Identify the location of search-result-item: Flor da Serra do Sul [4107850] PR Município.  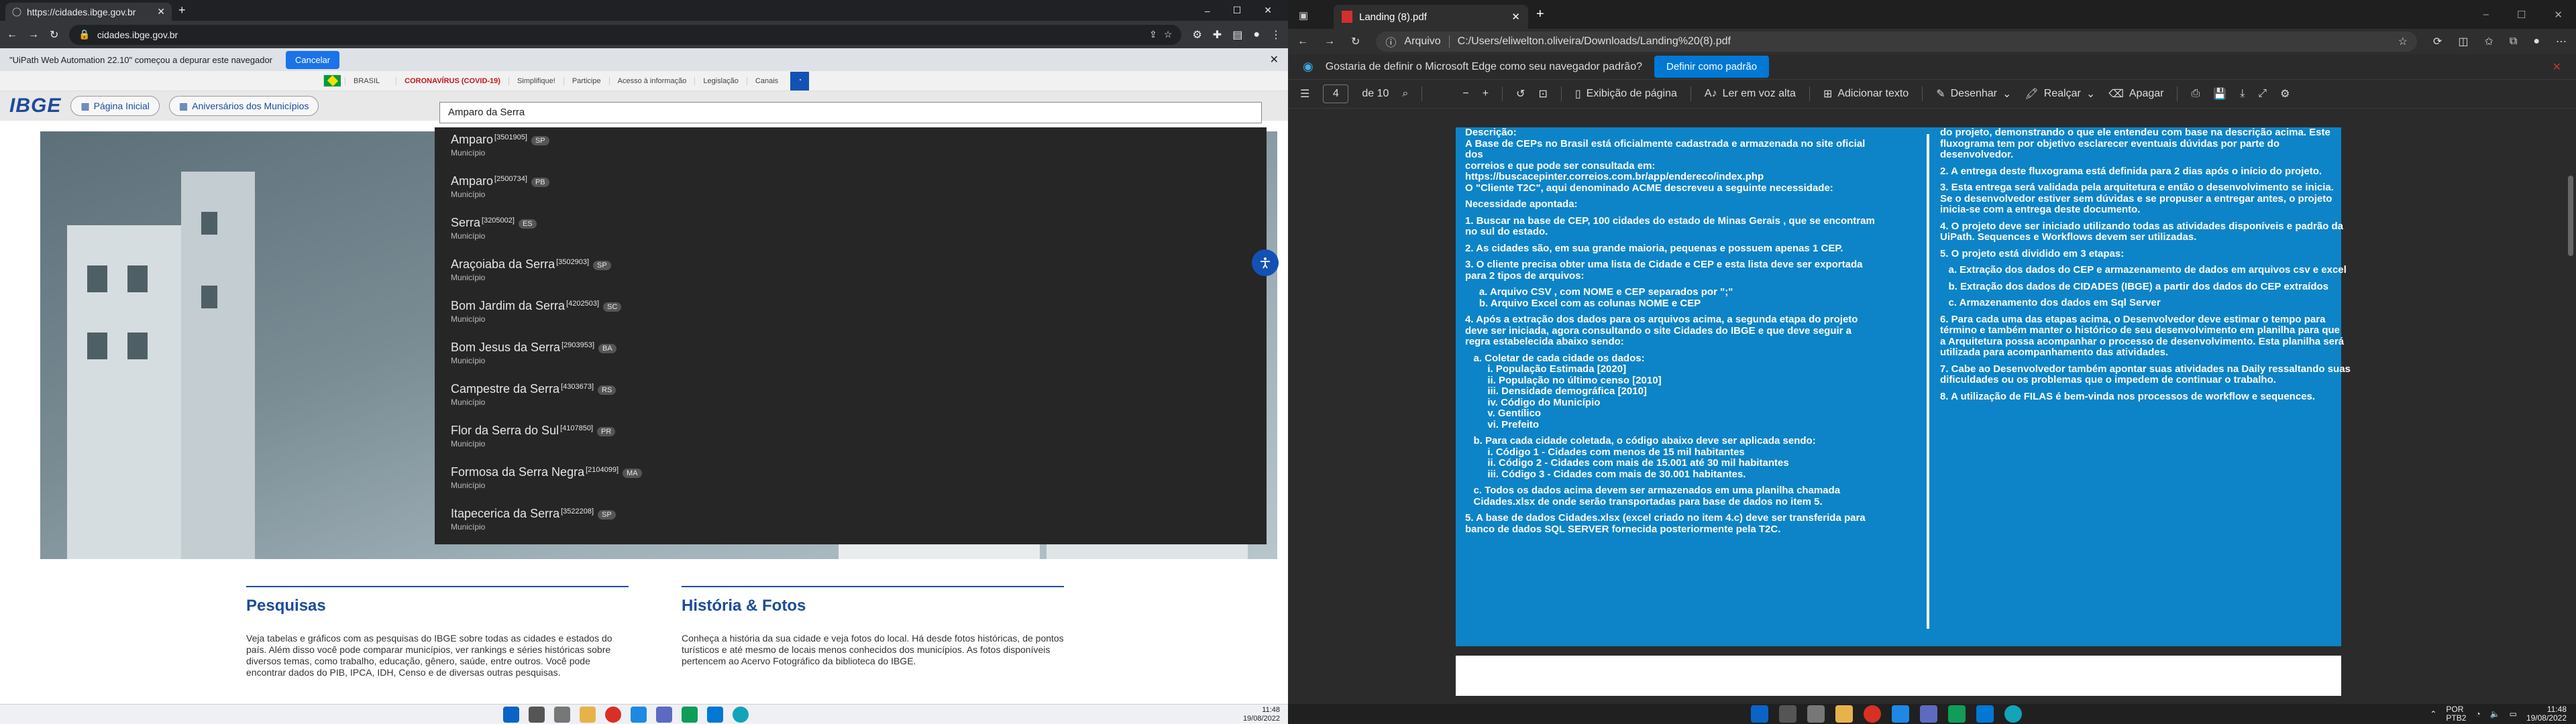
(851, 439).